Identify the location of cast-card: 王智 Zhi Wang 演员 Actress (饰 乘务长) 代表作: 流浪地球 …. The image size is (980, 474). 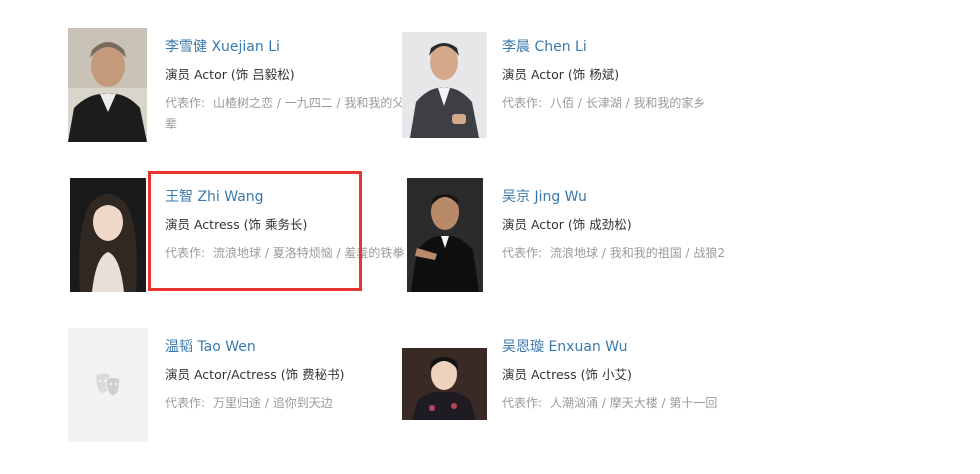
(237, 238).